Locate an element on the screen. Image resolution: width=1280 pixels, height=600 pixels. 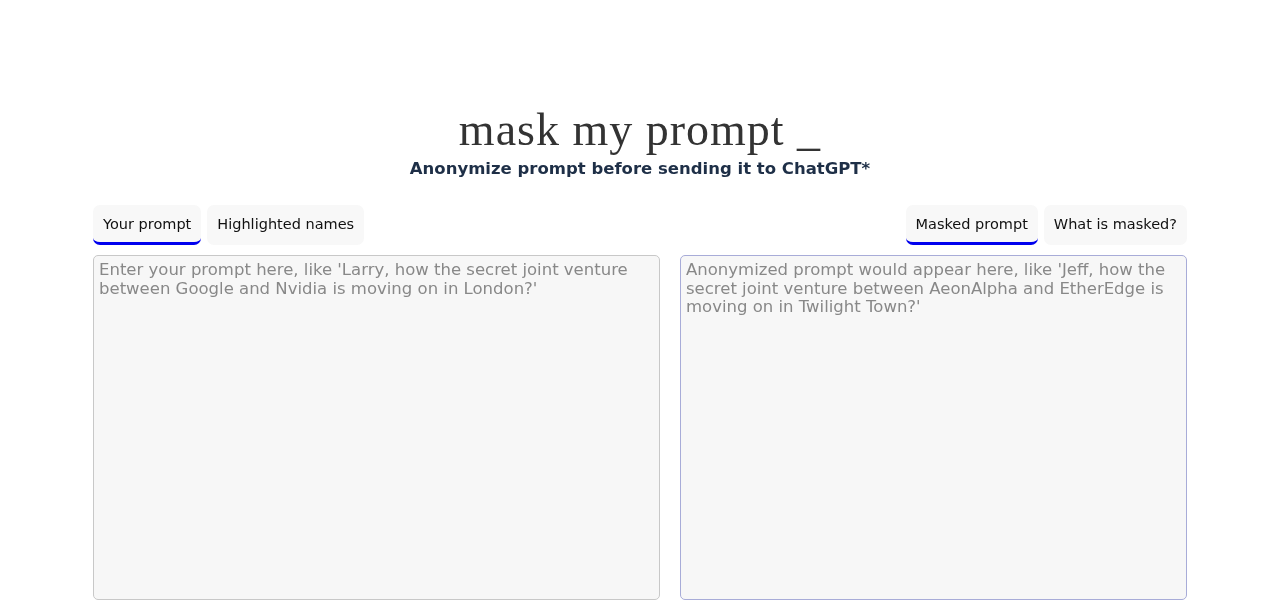
tab: Highlighted names is located at coordinates (286, 225).